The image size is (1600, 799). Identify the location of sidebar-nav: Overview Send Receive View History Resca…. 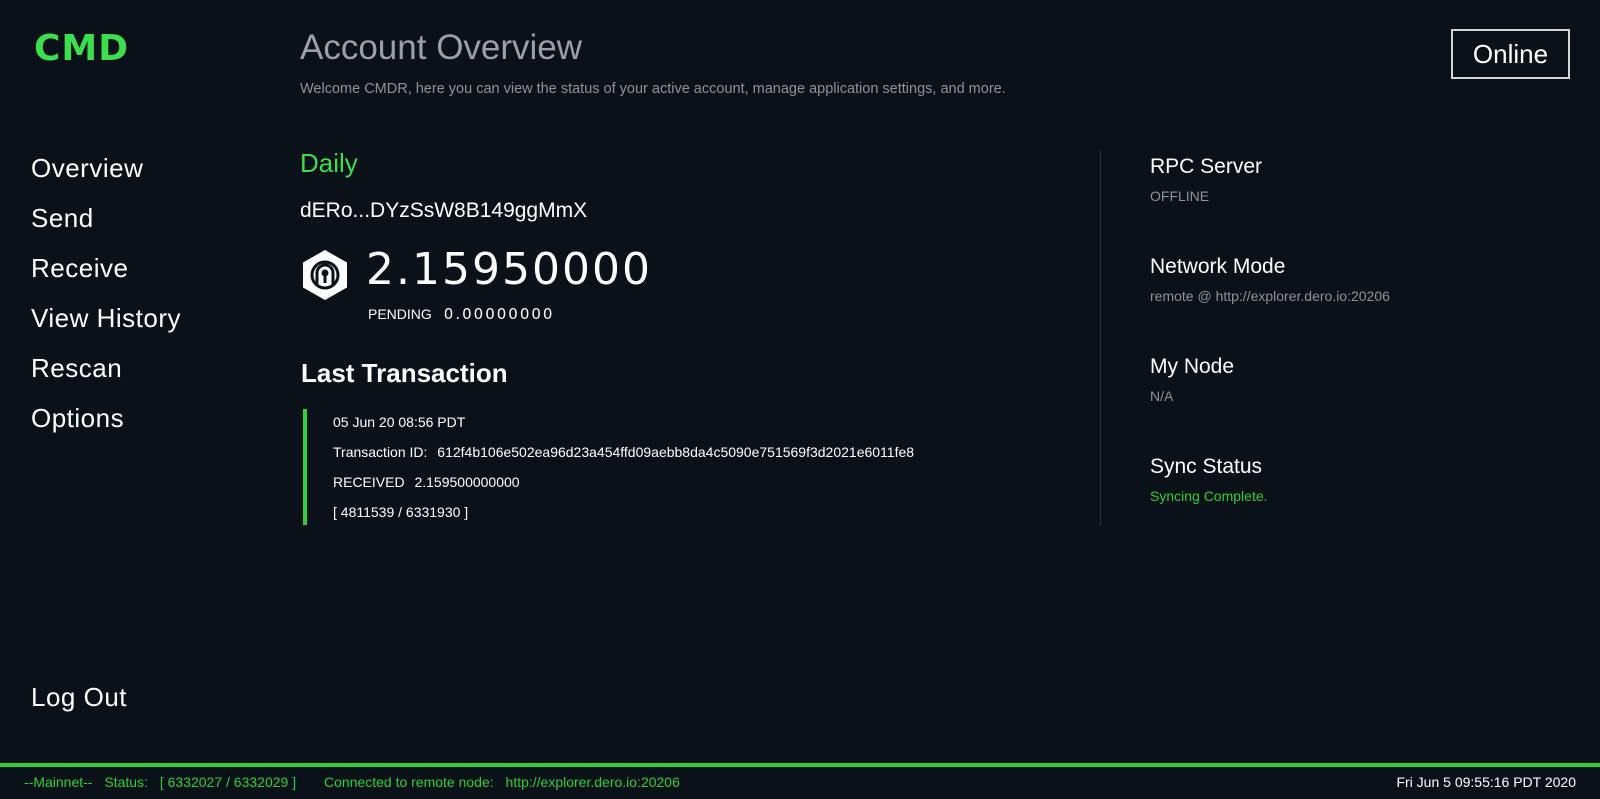
(106, 300).